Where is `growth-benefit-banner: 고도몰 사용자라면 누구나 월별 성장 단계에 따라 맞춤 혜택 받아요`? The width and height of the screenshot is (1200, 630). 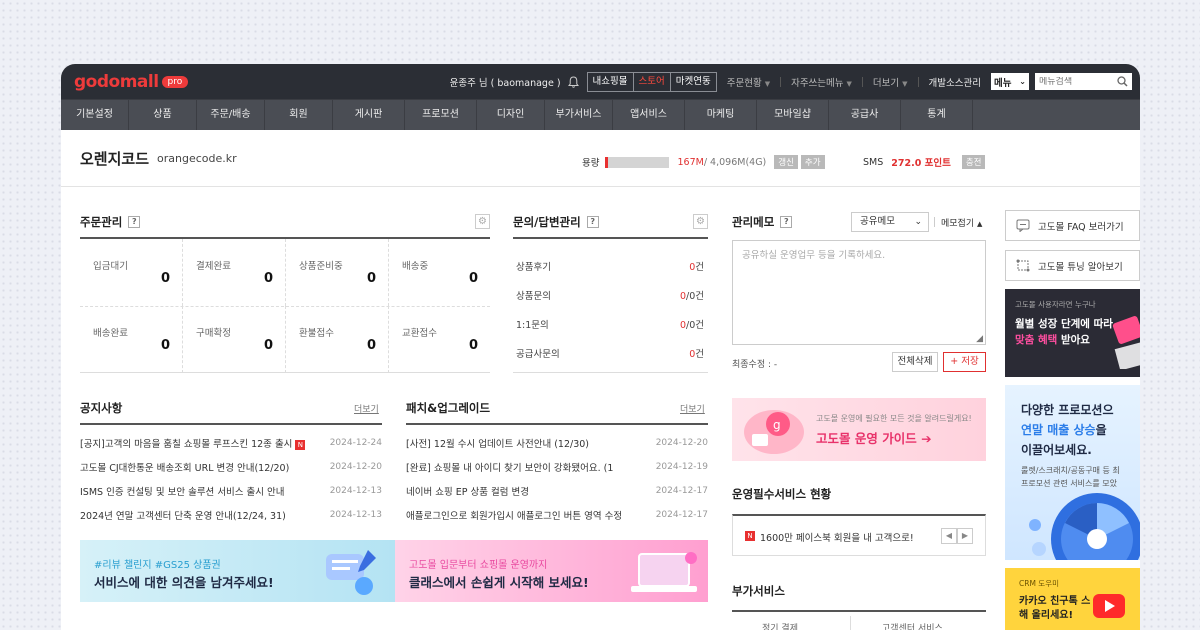 growth-benefit-banner: 고도몰 사용자라면 누구나 월별 성장 단계에 따라 맞춤 혜택 받아요 is located at coordinates (1072, 333).